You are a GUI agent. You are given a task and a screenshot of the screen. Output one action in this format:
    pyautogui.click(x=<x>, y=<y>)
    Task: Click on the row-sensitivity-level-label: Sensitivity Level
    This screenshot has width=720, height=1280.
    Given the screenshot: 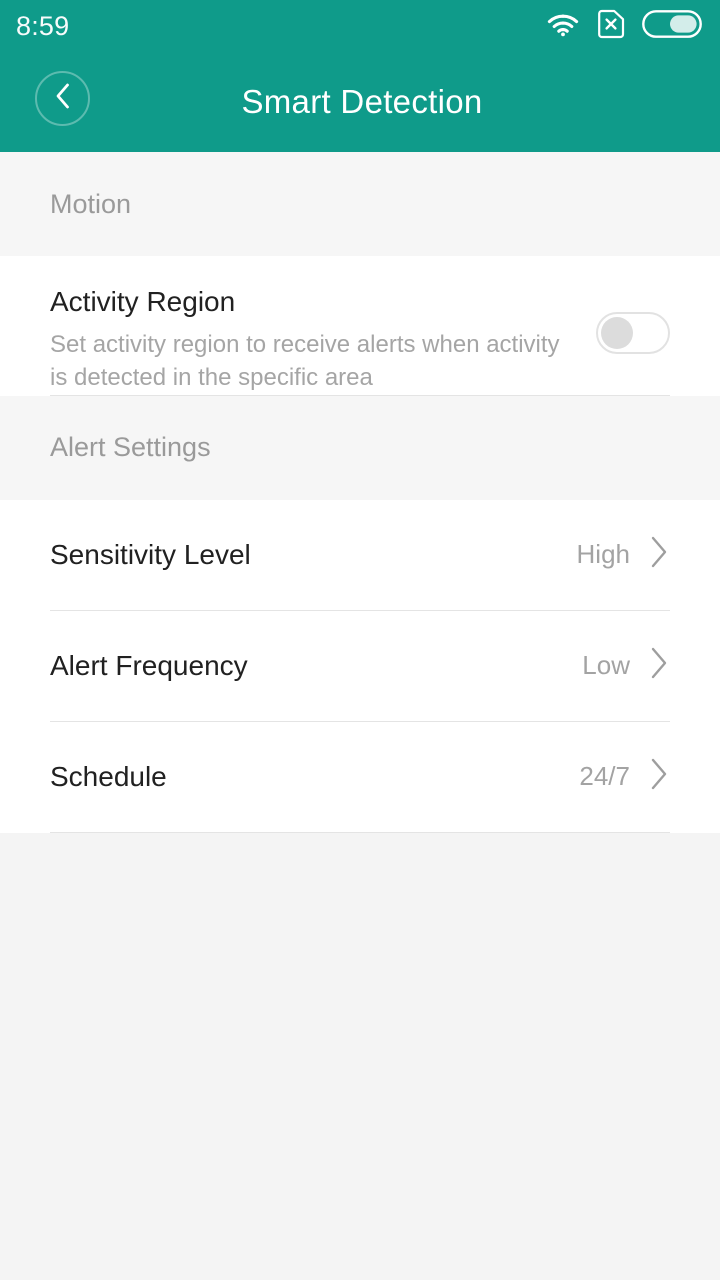 What is the action you would take?
    pyautogui.click(x=150, y=554)
    